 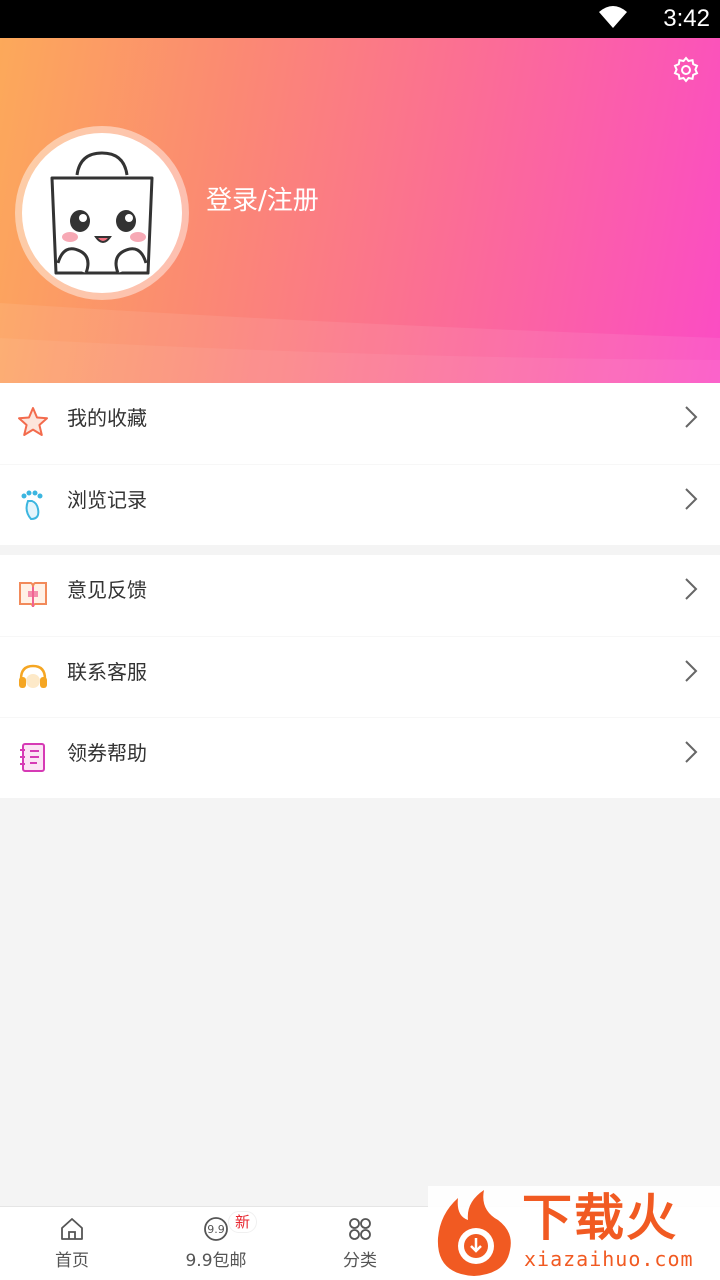 What do you see at coordinates (33, 676) in the screenshot?
I see `headset-icon` at bounding box center [33, 676].